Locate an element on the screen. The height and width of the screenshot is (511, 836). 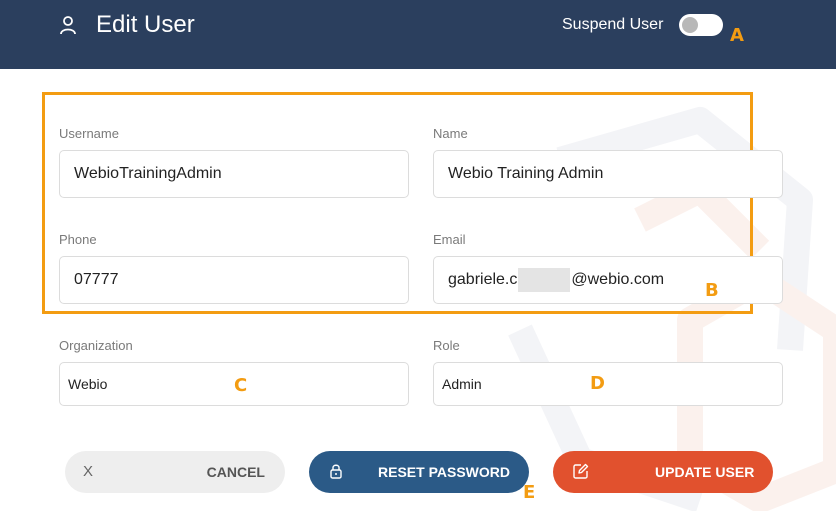
username-value: WebioTrainingAdmin is located at coordinates (148, 173).